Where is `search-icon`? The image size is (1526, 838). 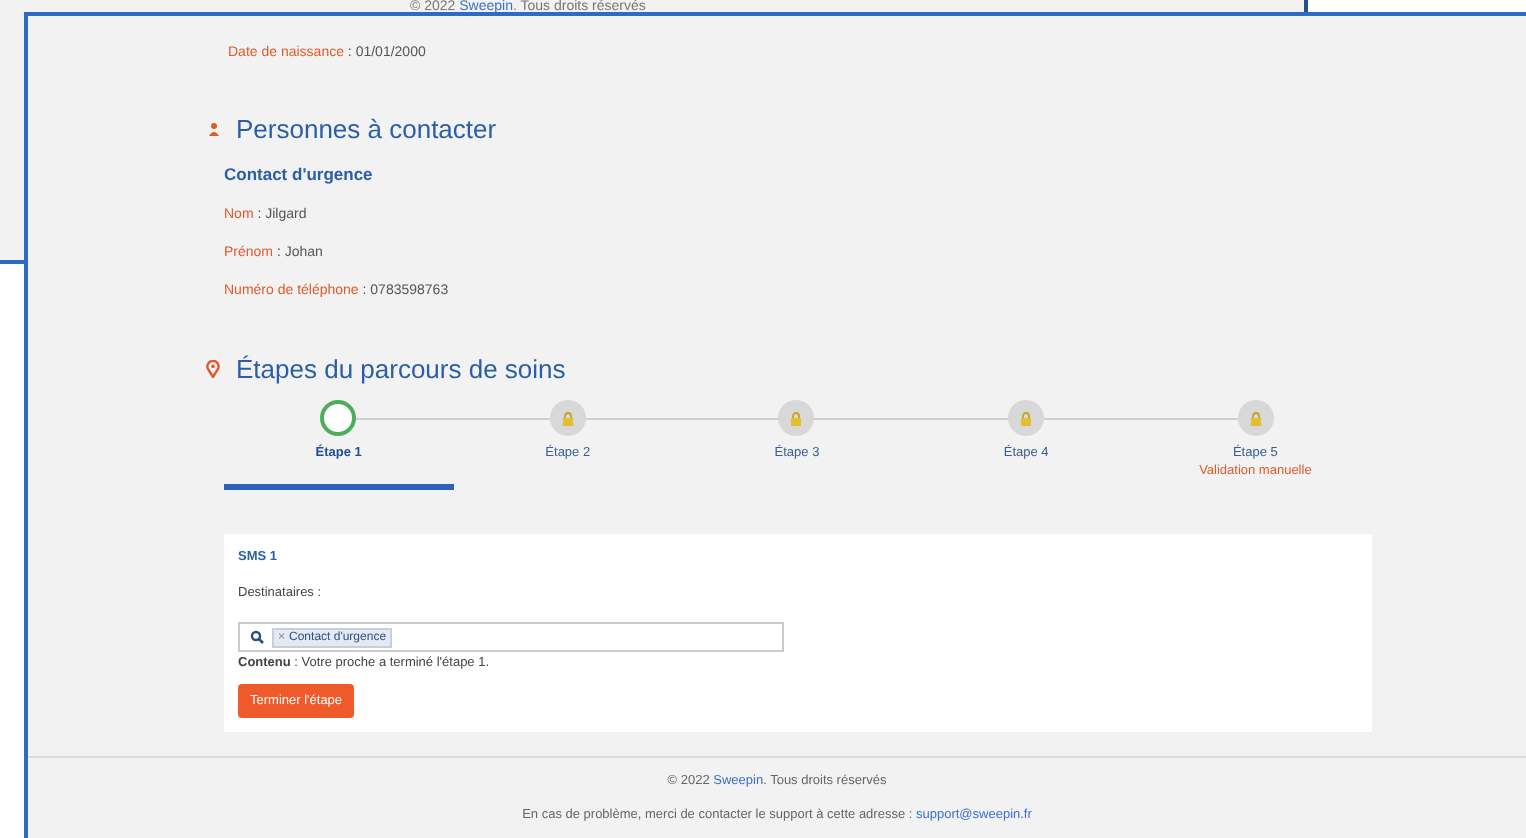 search-icon is located at coordinates (257, 637).